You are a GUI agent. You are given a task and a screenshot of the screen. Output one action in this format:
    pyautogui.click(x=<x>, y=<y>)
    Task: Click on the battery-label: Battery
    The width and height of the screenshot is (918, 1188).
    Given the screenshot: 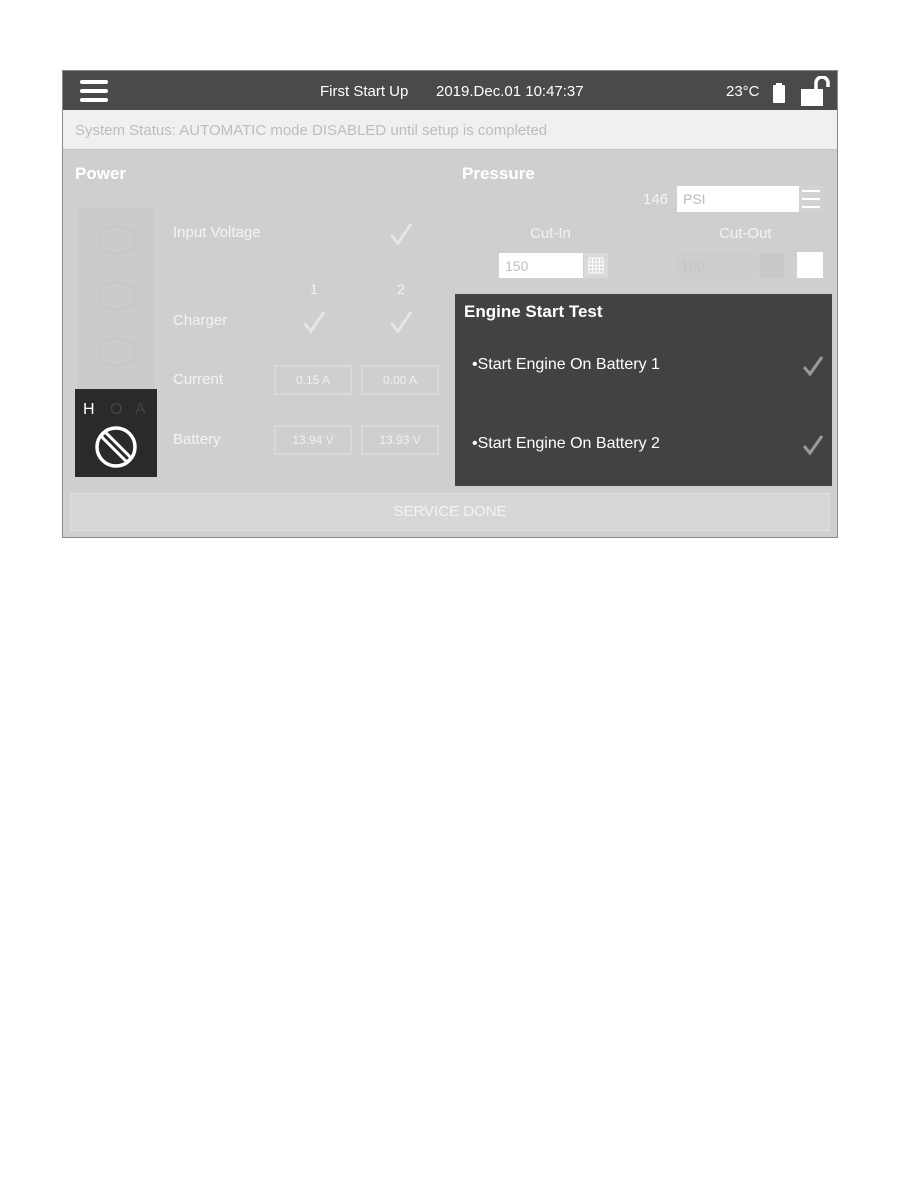 What is the action you would take?
    pyautogui.click(x=197, y=439)
    